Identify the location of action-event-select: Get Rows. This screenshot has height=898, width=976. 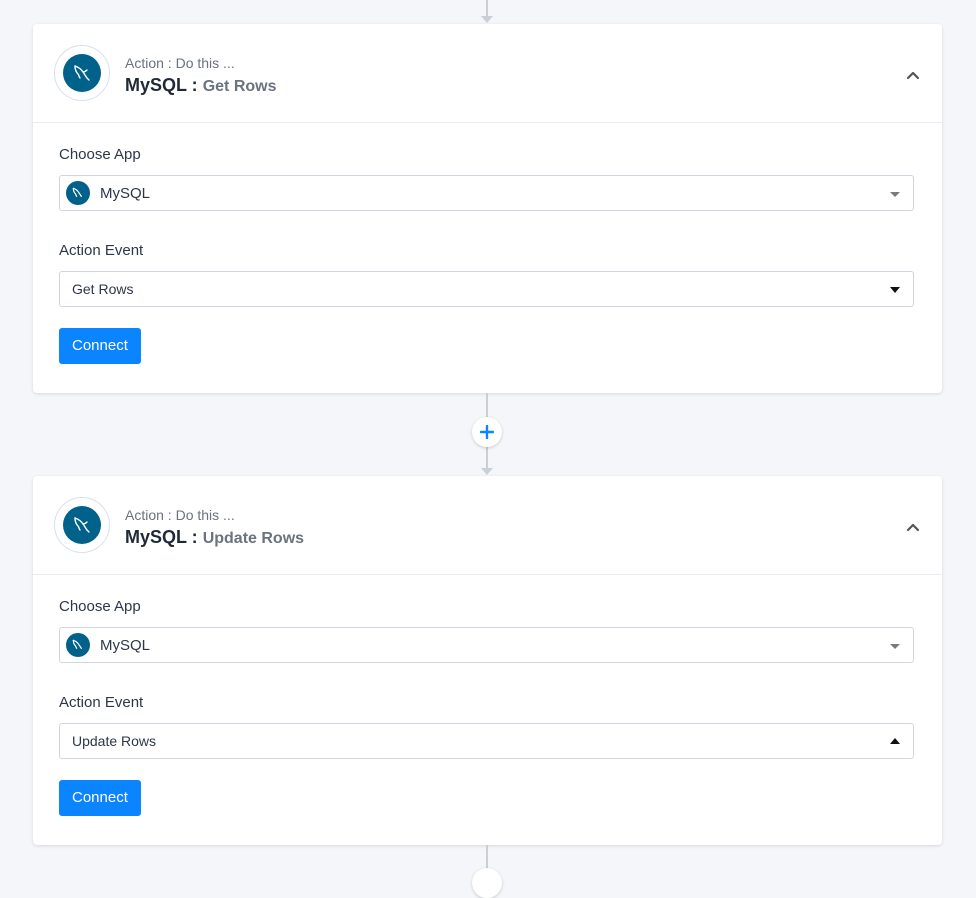
(486, 289).